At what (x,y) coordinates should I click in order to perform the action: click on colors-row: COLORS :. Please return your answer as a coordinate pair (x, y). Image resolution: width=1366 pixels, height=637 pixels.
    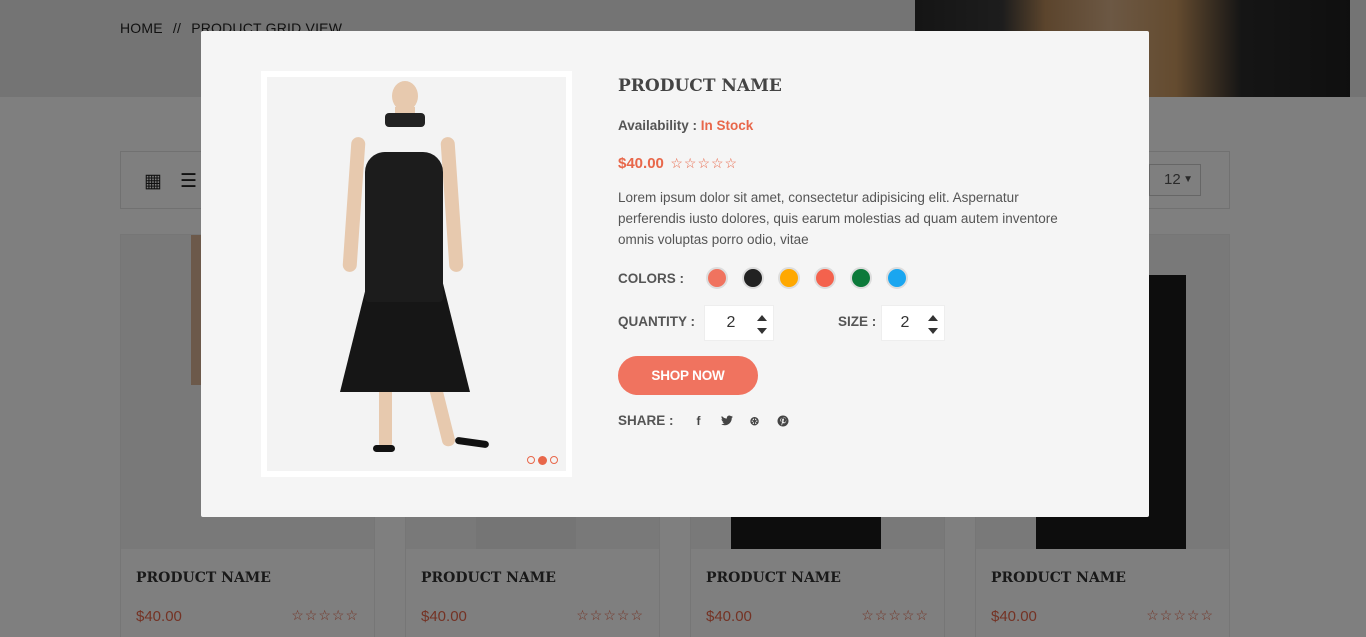
    Looking at the image, I should click on (763, 278).